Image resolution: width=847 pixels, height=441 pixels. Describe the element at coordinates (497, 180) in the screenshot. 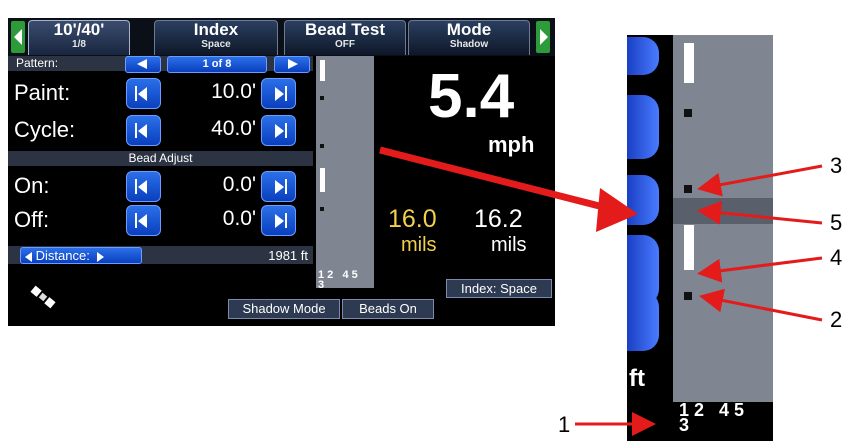

I see `zoom-arrow-line` at that location.